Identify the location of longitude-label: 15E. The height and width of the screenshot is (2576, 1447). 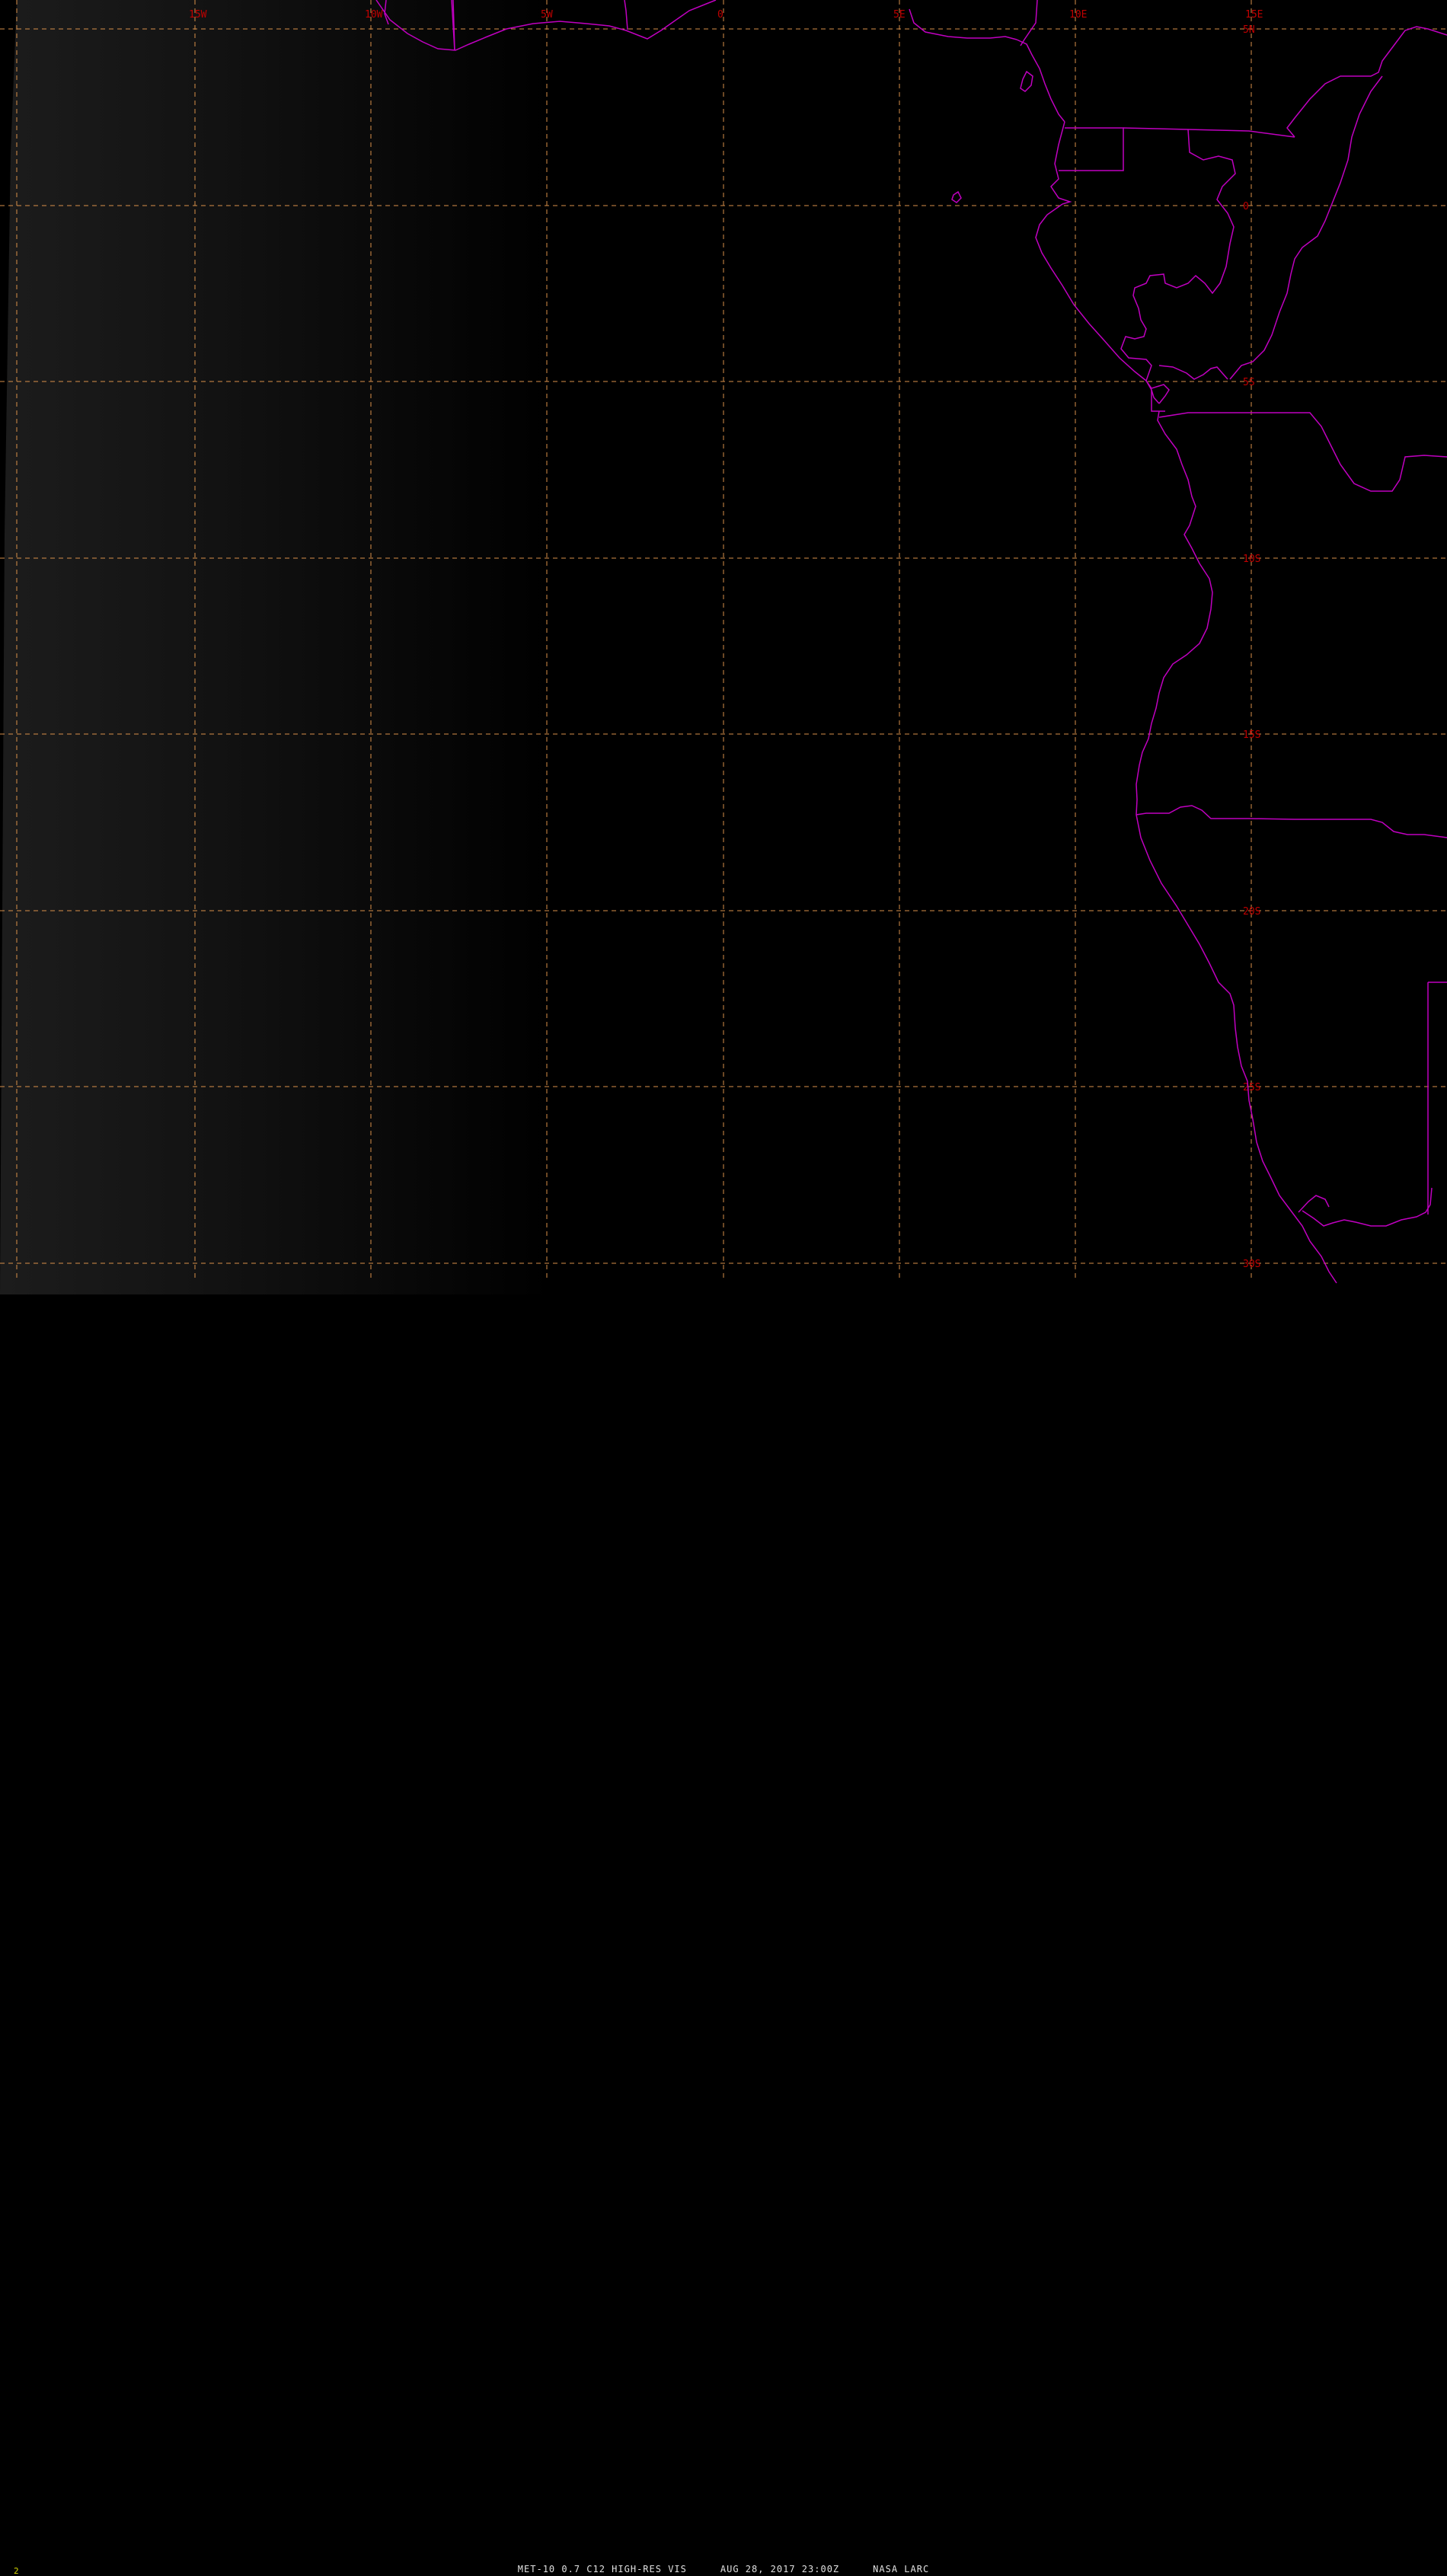
(1254, 15).